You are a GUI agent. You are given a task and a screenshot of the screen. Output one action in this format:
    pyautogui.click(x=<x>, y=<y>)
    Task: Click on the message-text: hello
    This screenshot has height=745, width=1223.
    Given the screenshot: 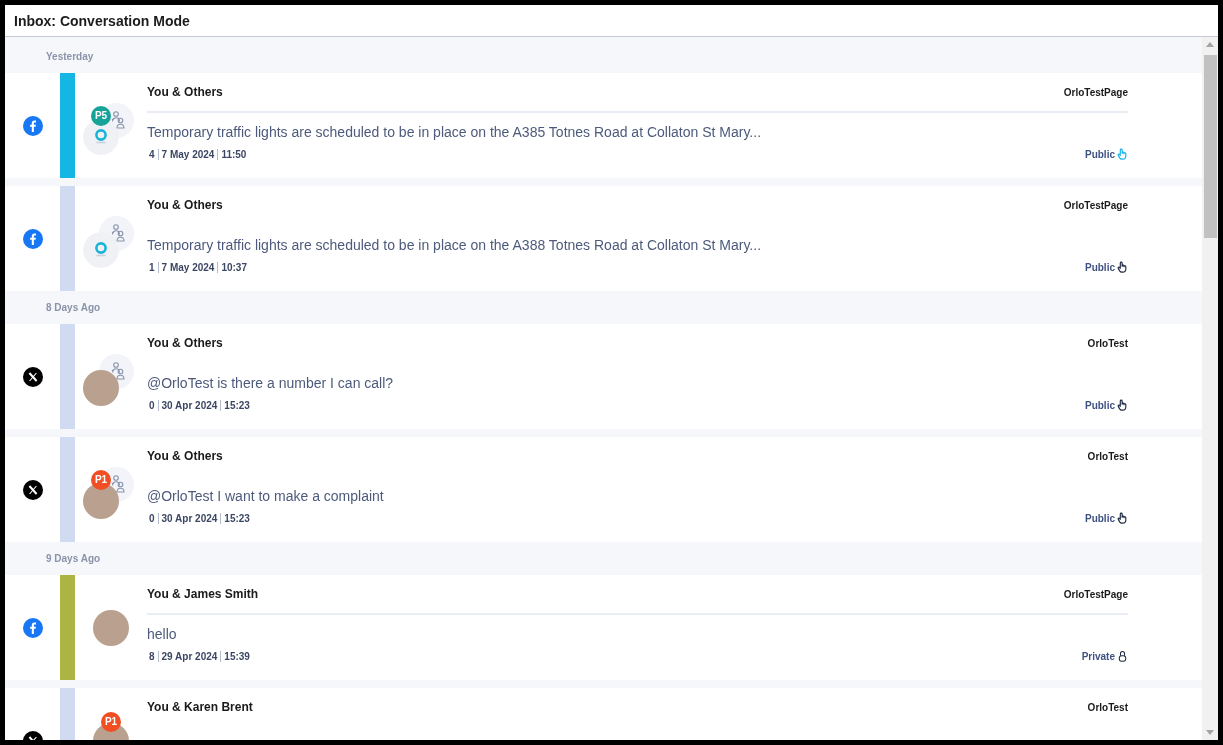 What is the action you would take?
    pyautogui.click(x=162, y=634)
    